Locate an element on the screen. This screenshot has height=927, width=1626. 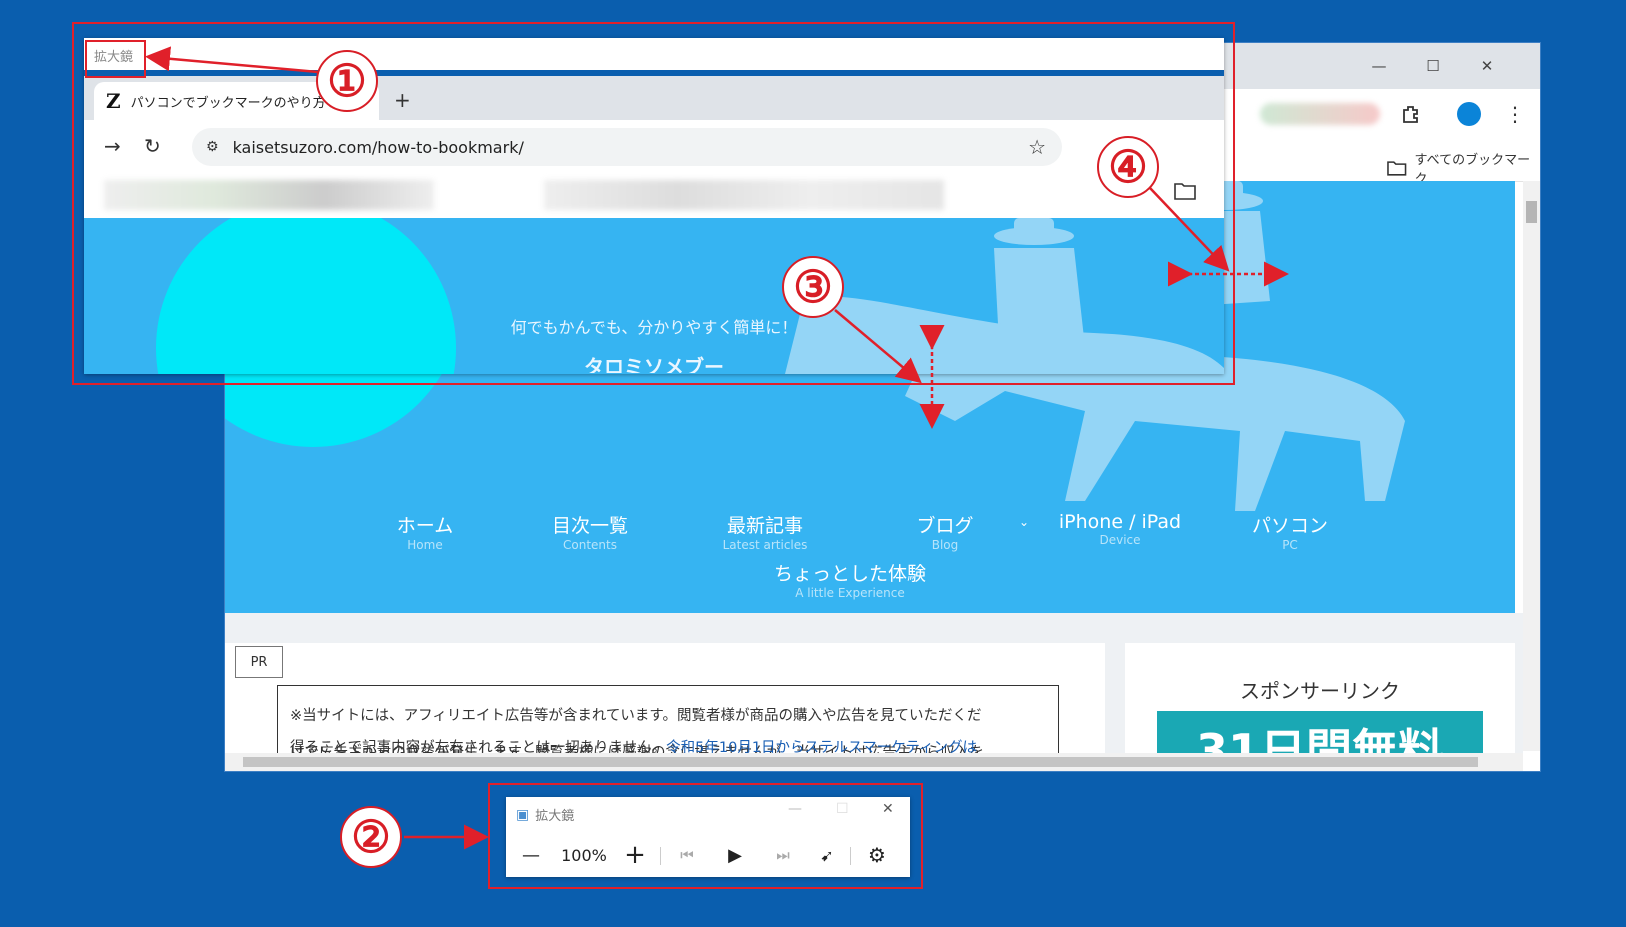
callout-3: ③ is located at coordinates (813, 287).